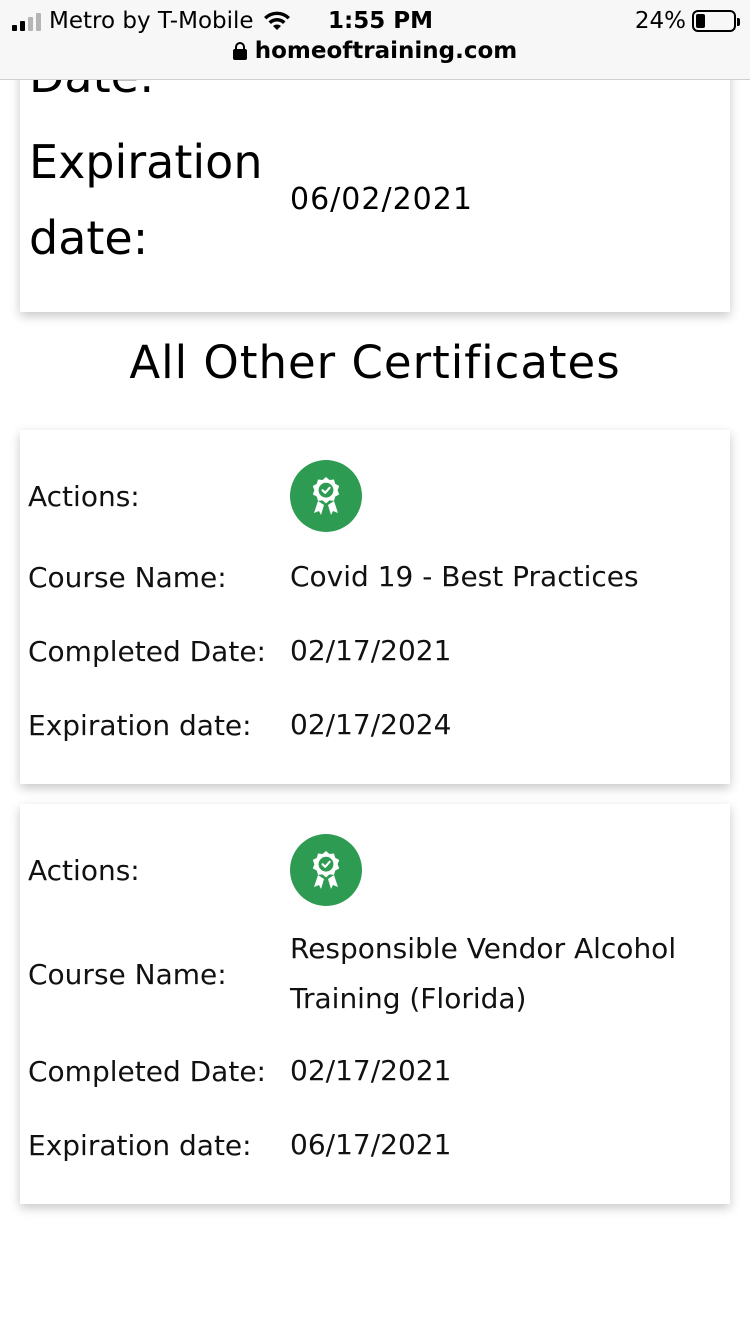 This screenshot has height=1334, width=750. Describe the element at coordinates (716, 21) in the screenshot. I see `battery-icon` at that location.